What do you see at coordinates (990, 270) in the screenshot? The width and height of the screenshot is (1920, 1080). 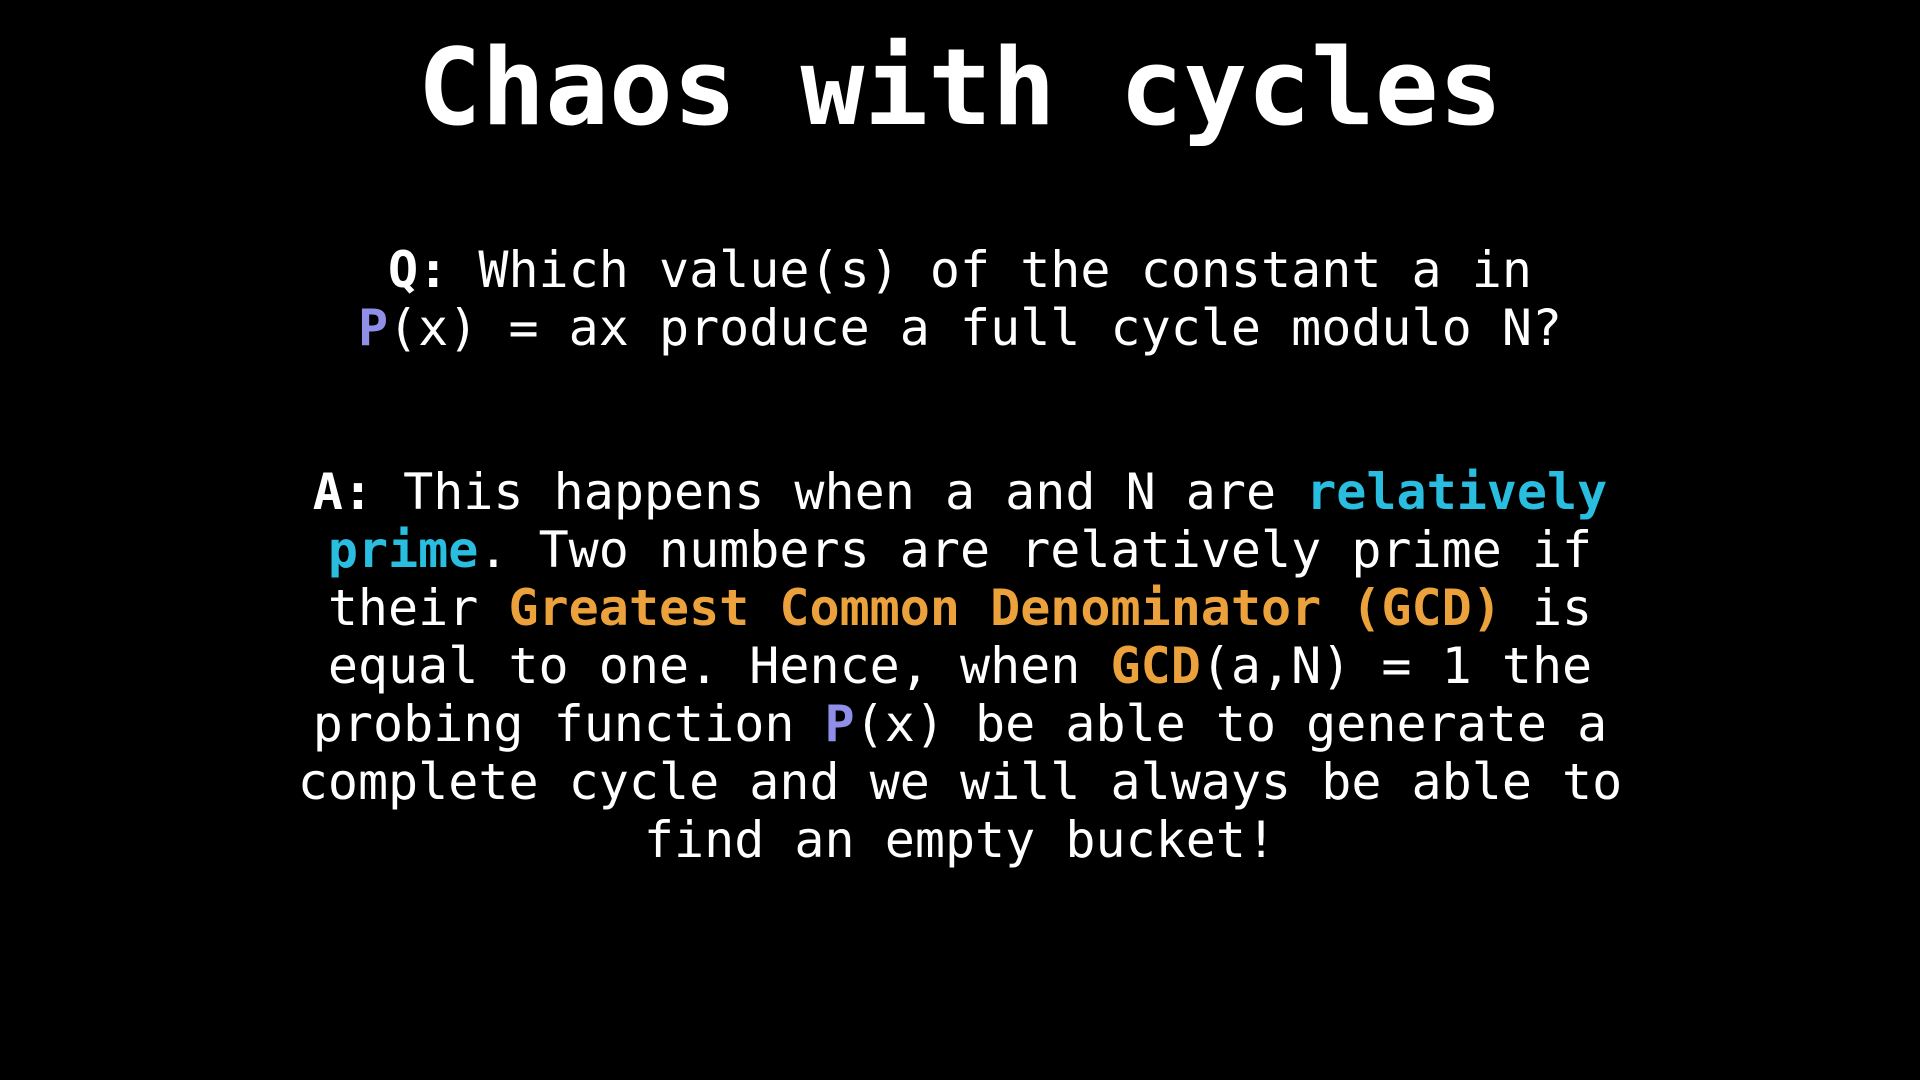 I see `question-text-1: Which value(s) of the constant a in` at bounding box center [990, 270].